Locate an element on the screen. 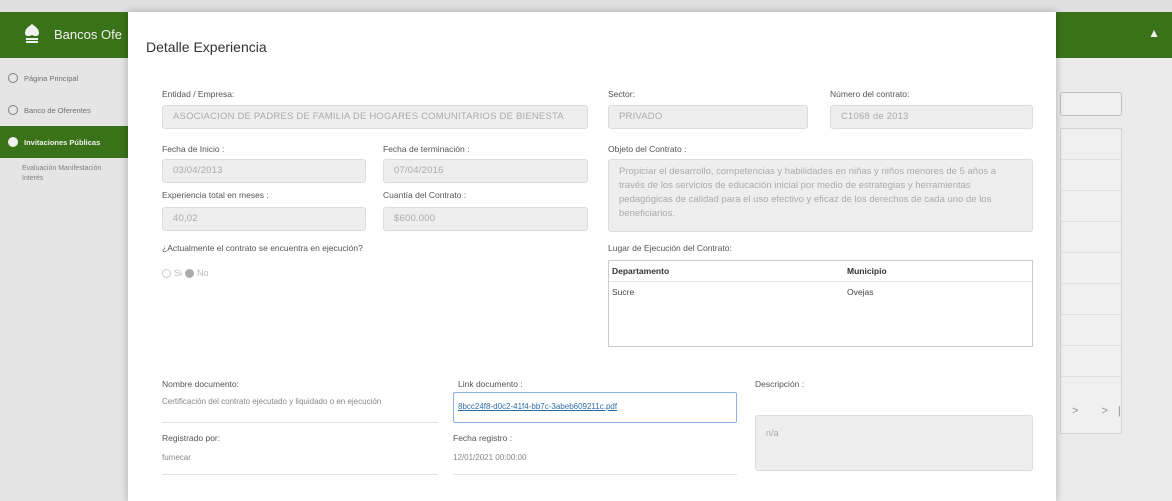 The height and width of the screenshot is (501, 1172). column-header-municipio: Municipio is located at coordinates (867, 271).